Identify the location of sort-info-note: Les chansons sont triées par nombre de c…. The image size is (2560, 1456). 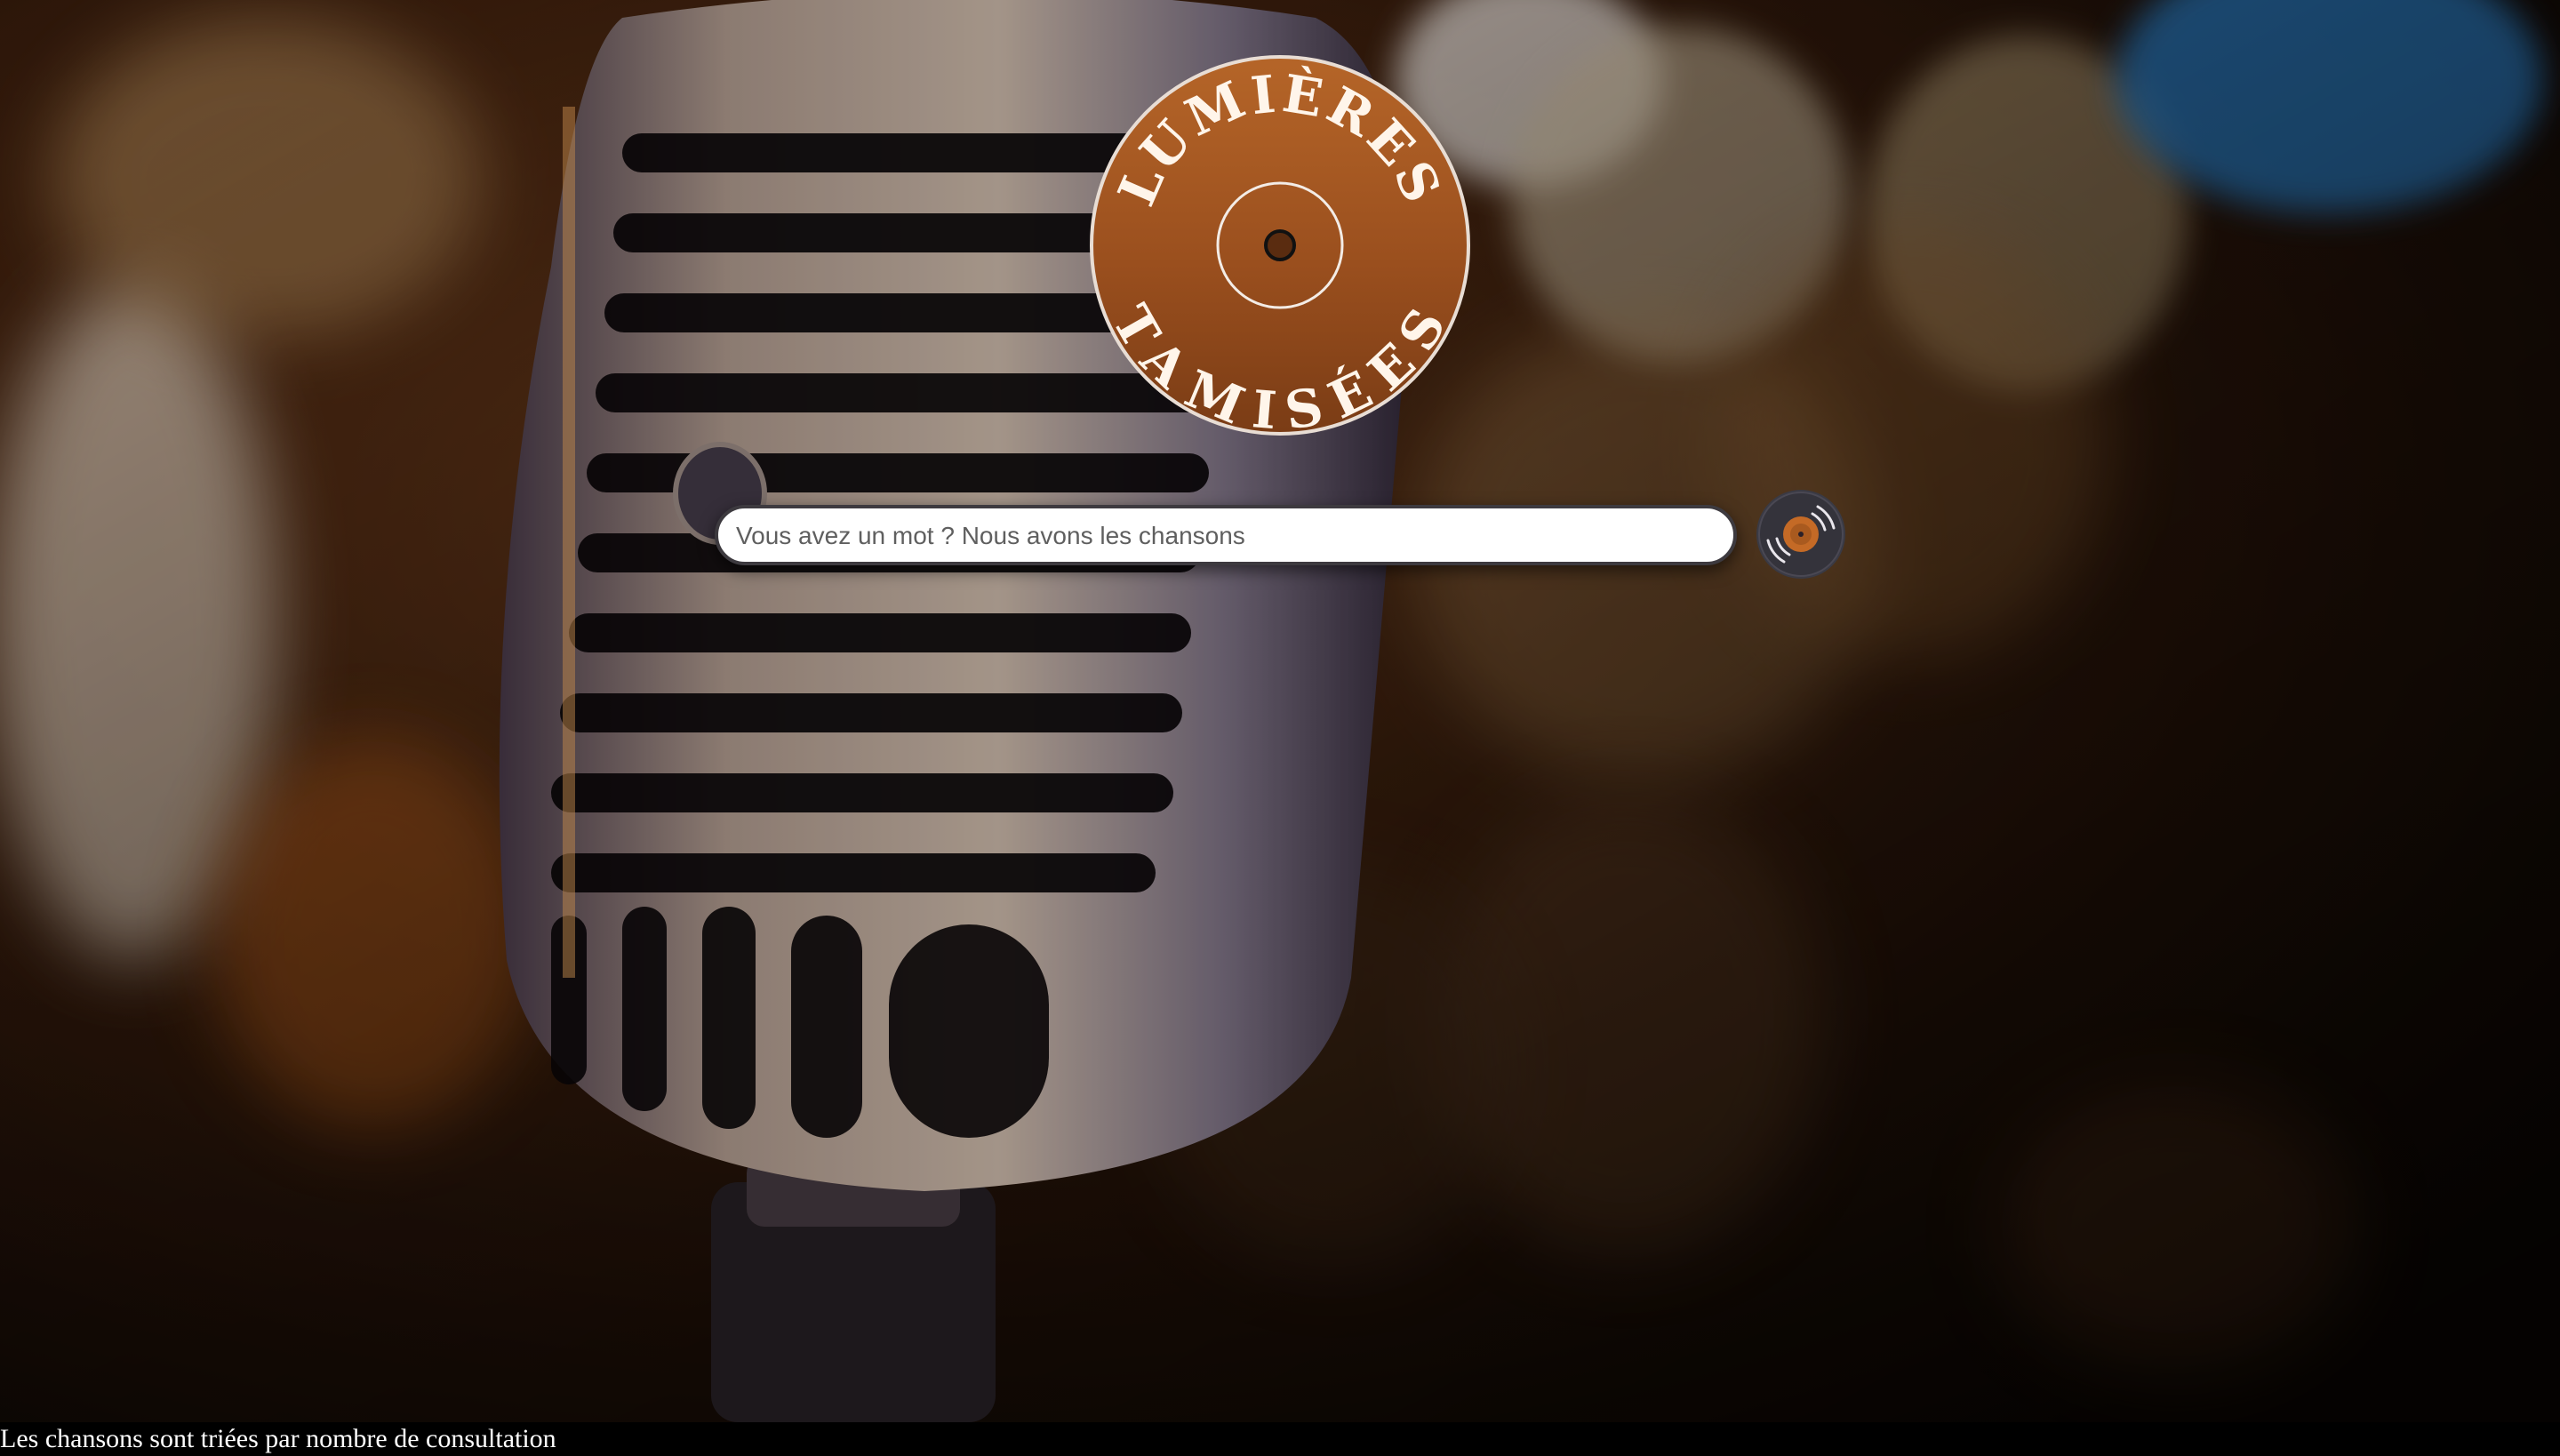
(1280, 1439).